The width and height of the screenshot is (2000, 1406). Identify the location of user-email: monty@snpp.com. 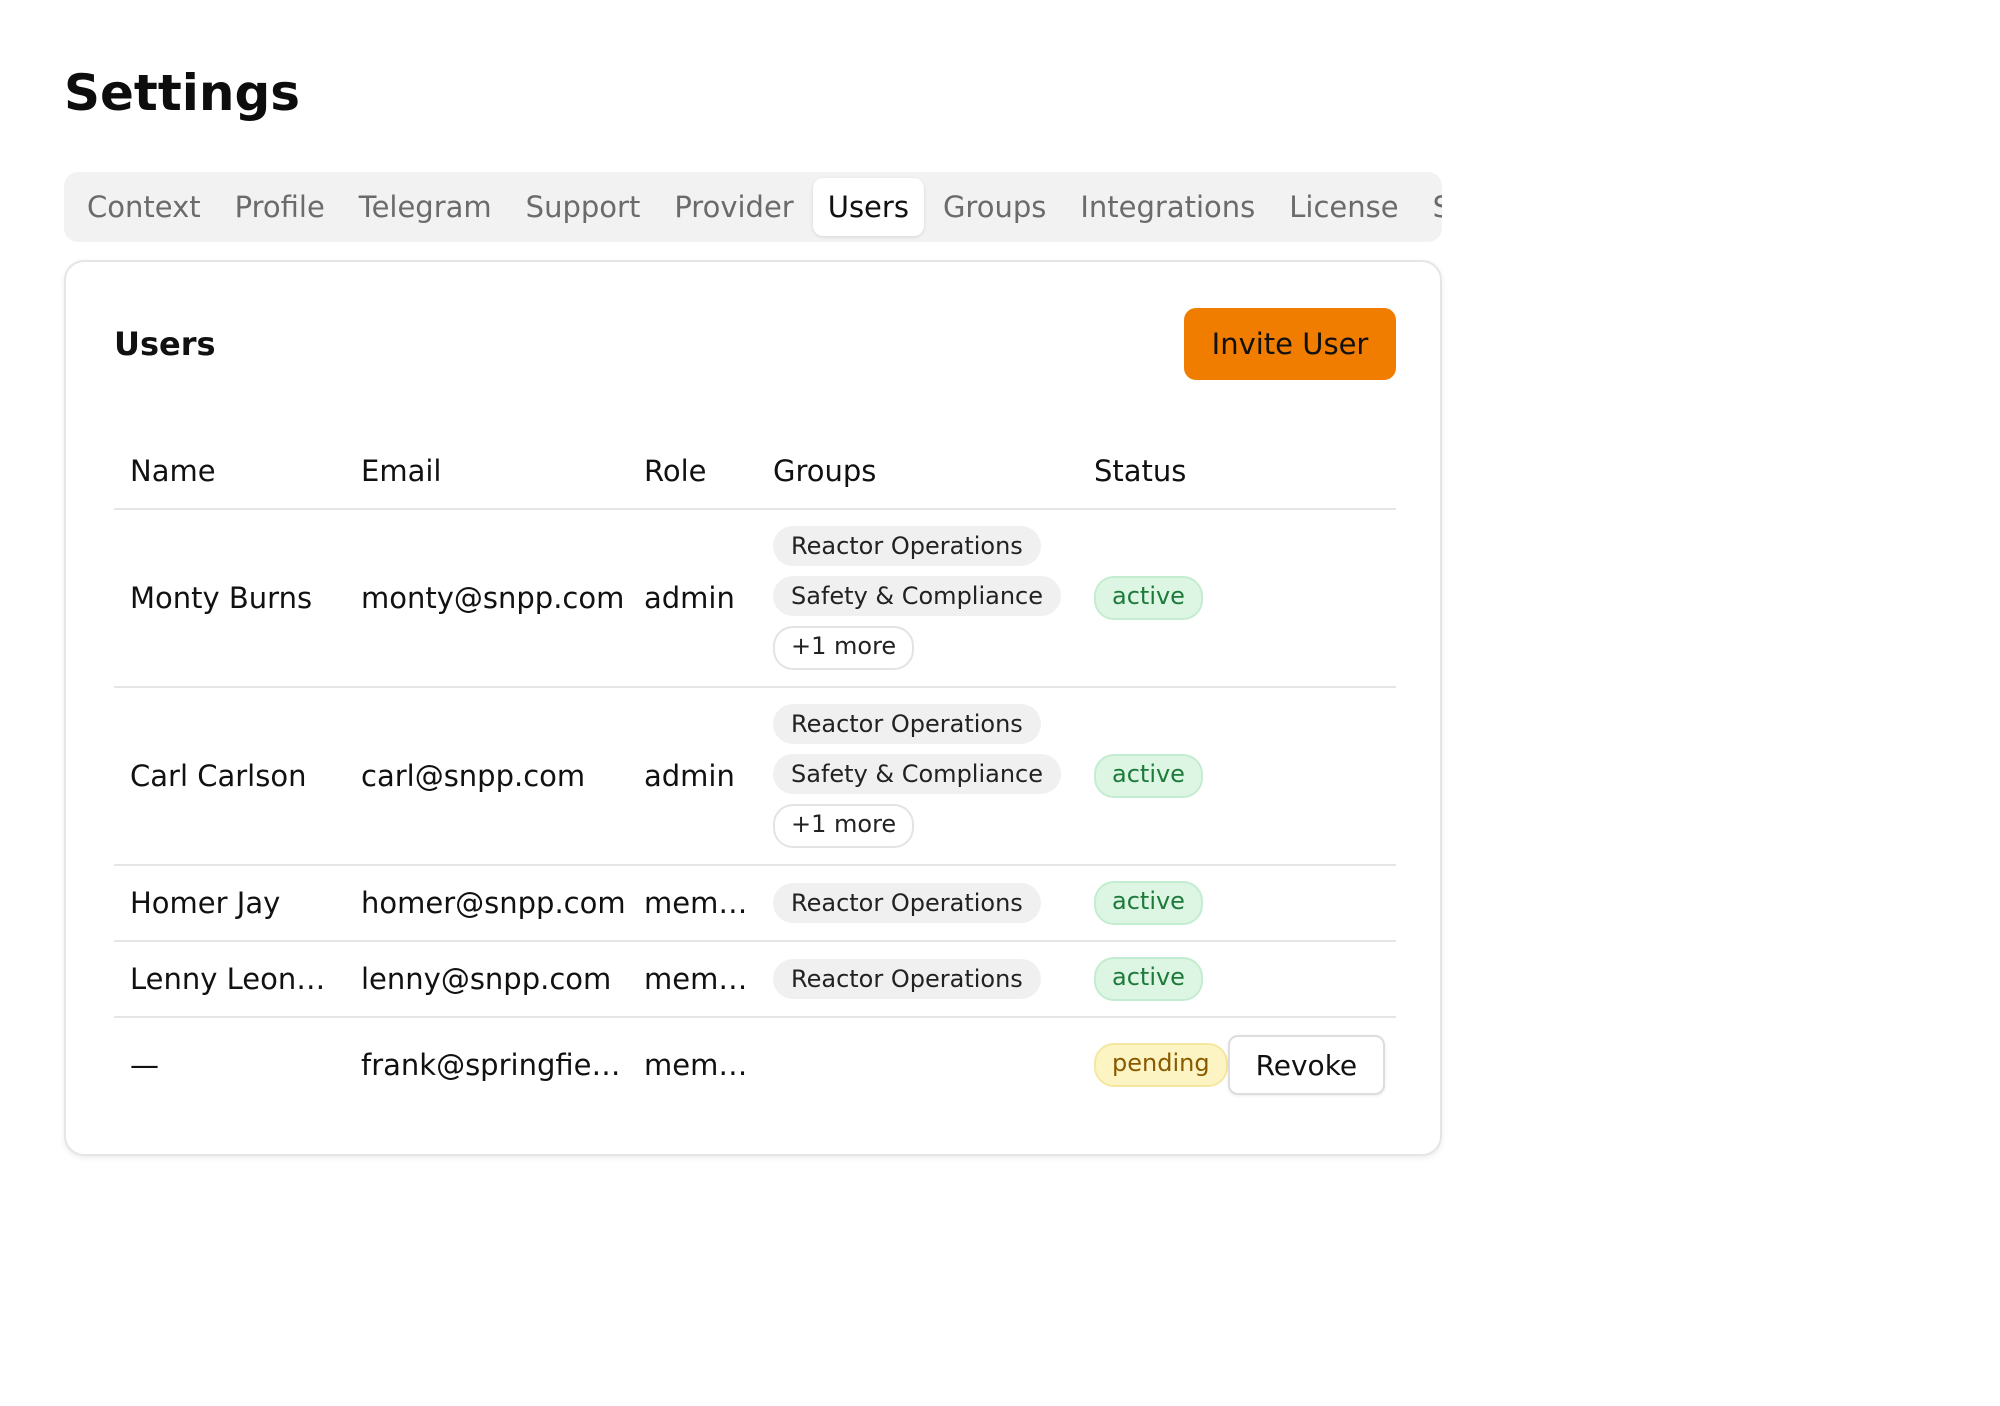
(486, 598).